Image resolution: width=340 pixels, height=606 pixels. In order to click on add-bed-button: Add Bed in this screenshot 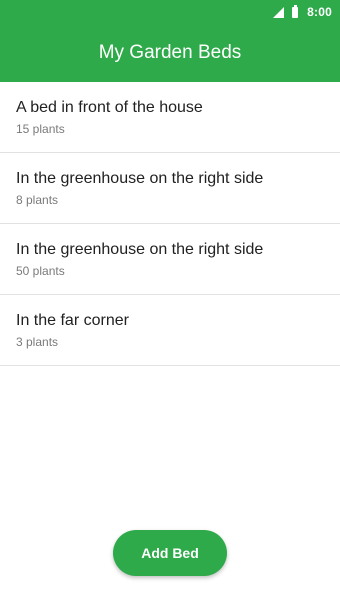, I will do `click(170, 553)`.